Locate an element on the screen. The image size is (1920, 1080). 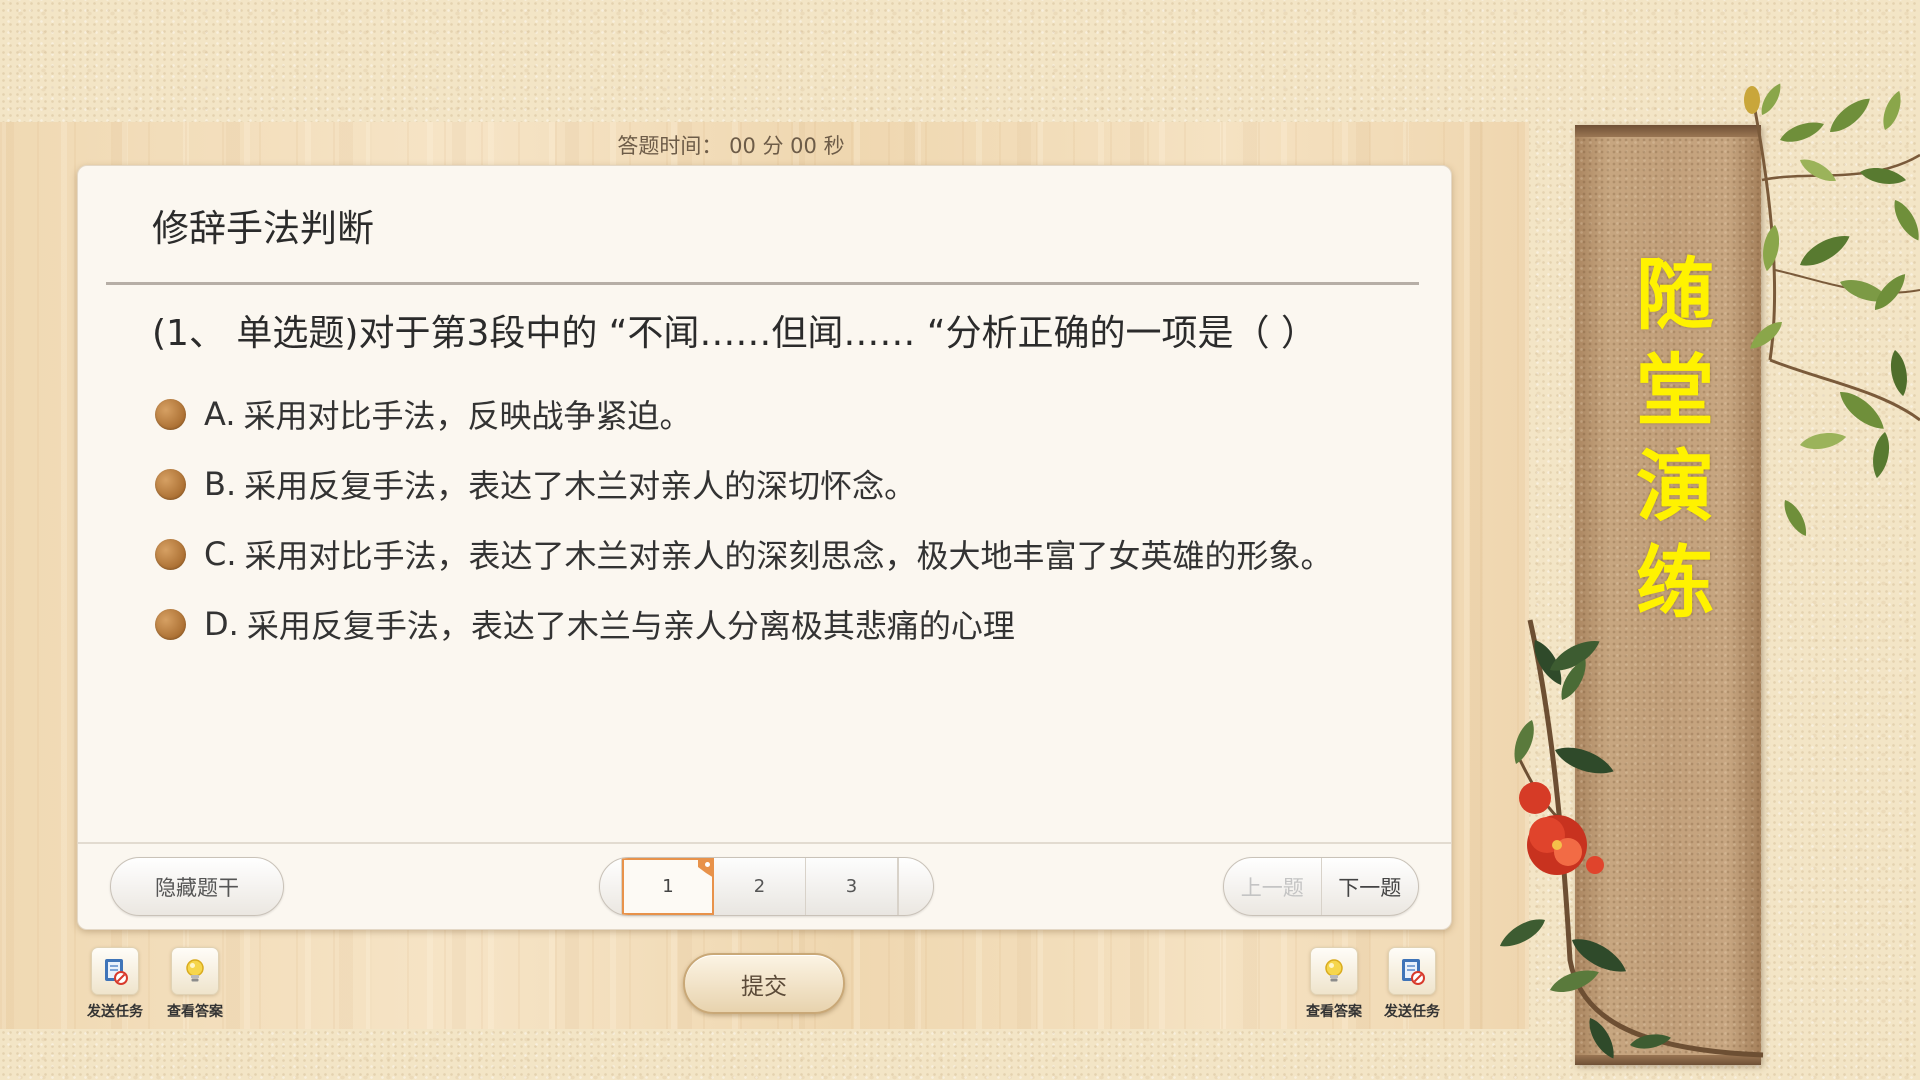
upper-vine is located at coordinates (1832, 310).